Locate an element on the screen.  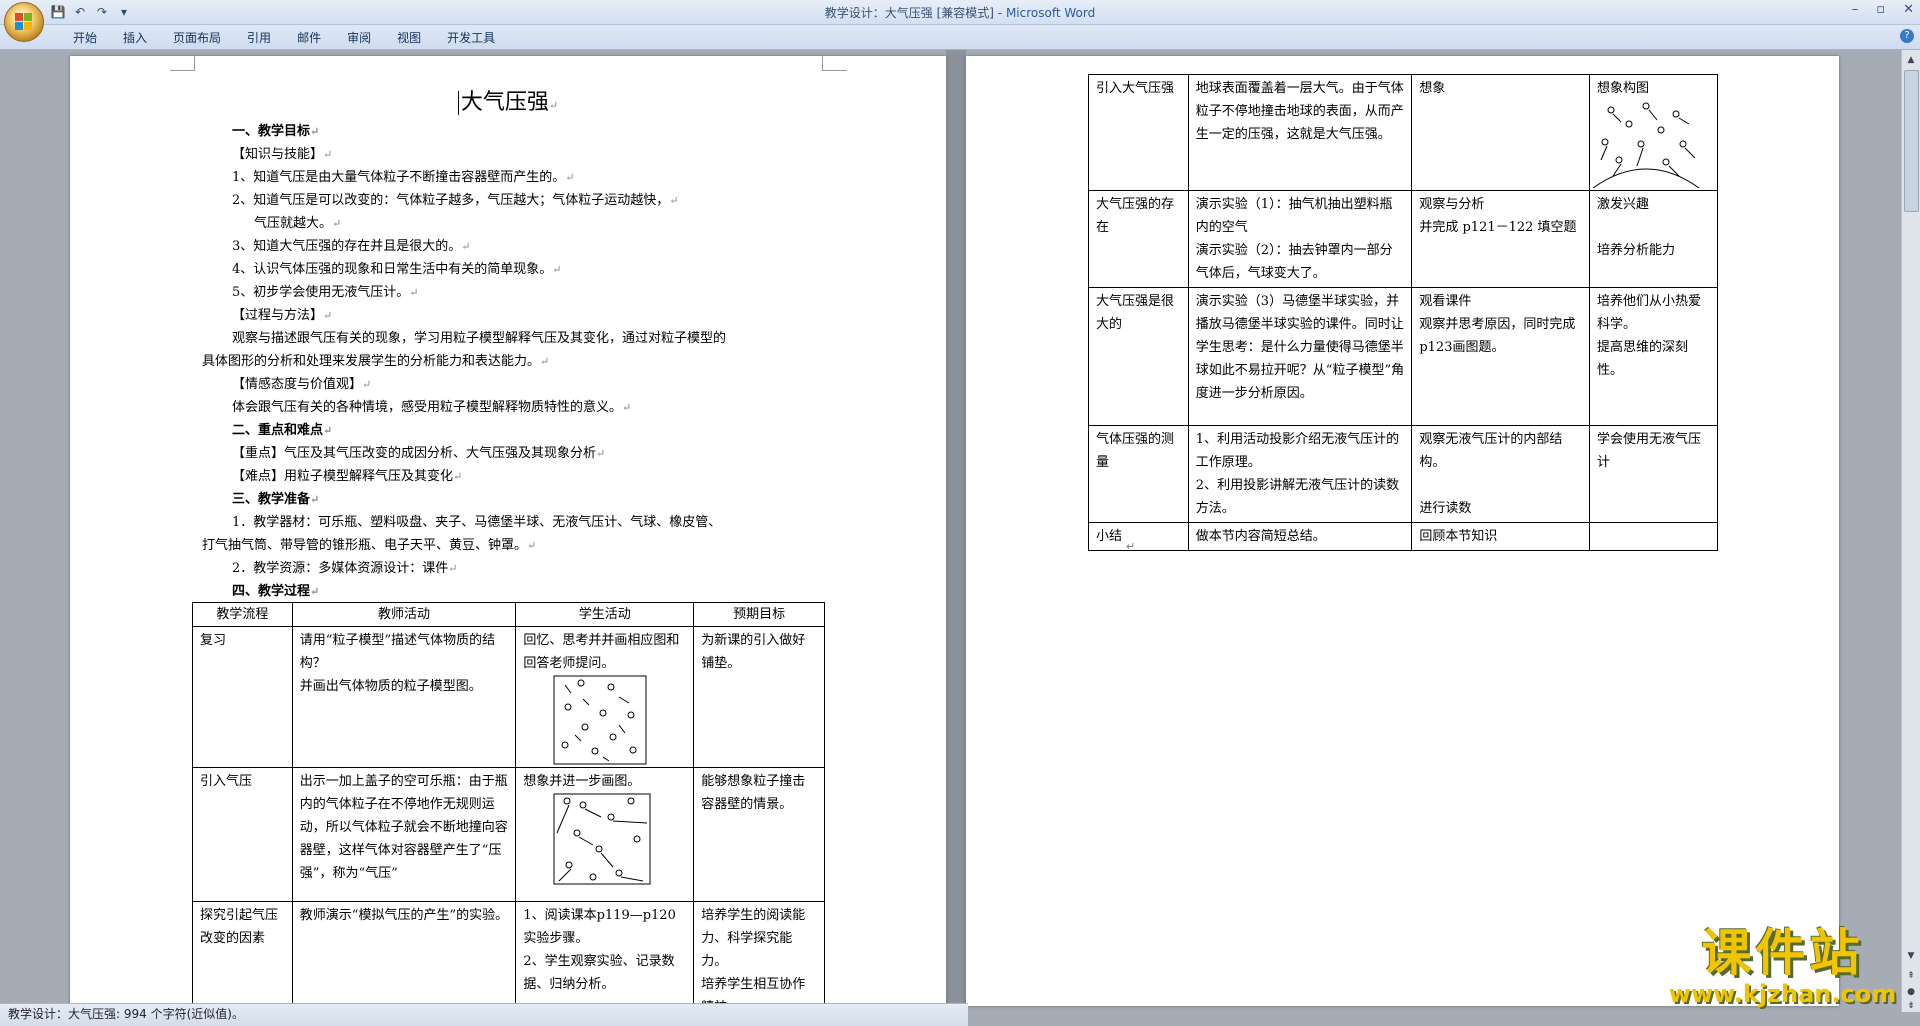
table-header-cell: 预期目标 is located at coordinates (759, 614).